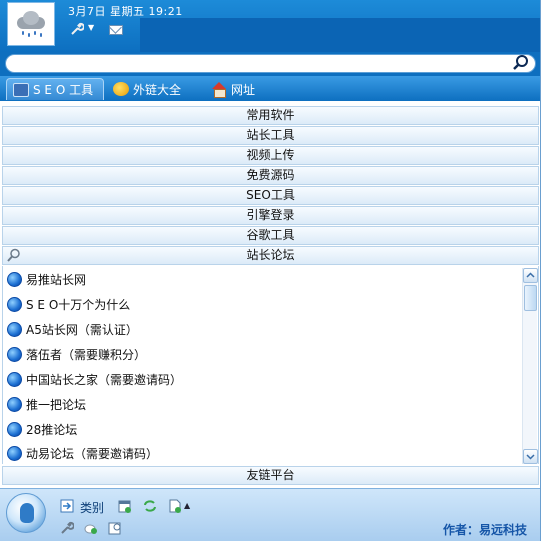  What do you see at coordinates (92, 507) in the screenshot?
I see `category-label: 类别` at bounding box center [92, 507].